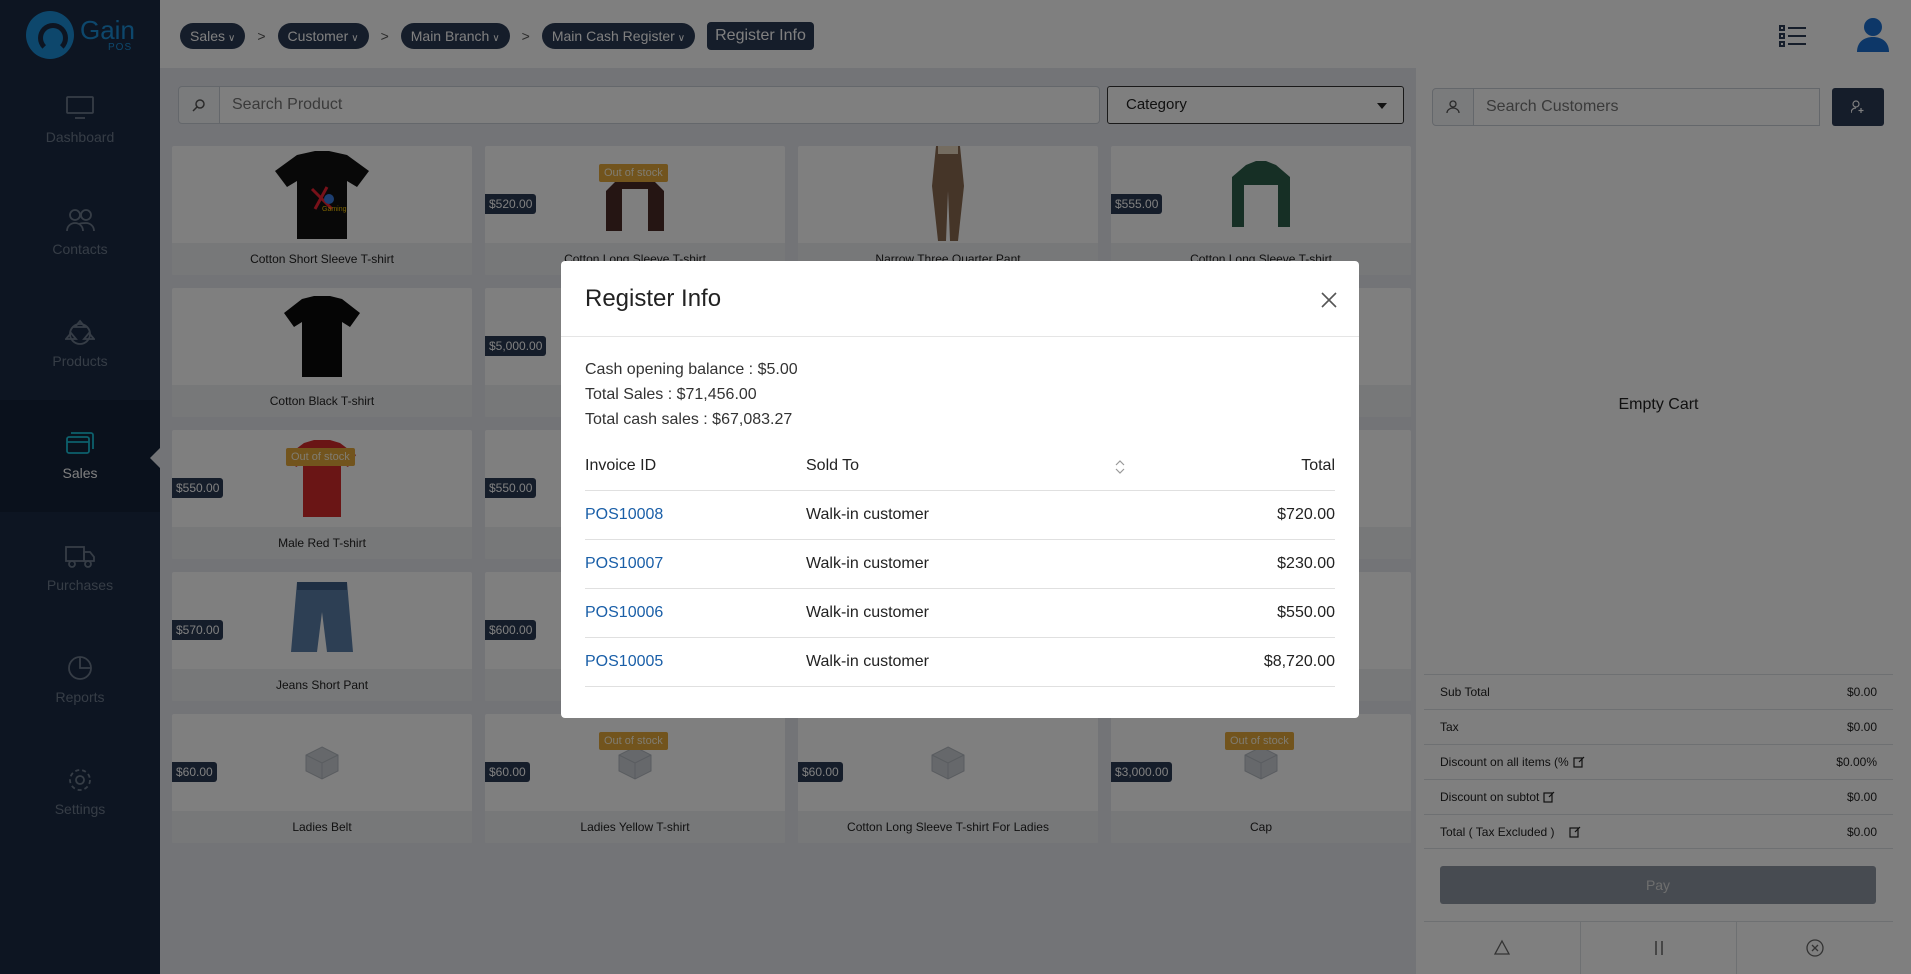 Image resolution: width=1911 pixels, height=974 pixels. I want to click on table-row: POS10008 Walk-in customer $720.00, so click(960, 515).